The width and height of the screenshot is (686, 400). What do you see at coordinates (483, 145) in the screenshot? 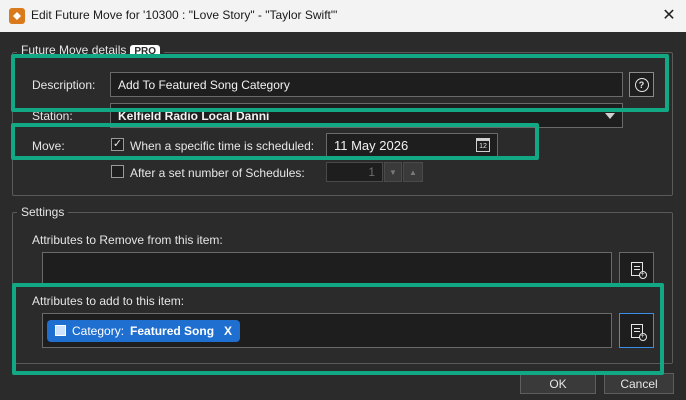
I see `calendar-icon: 12` at bounding box center [483, 145].